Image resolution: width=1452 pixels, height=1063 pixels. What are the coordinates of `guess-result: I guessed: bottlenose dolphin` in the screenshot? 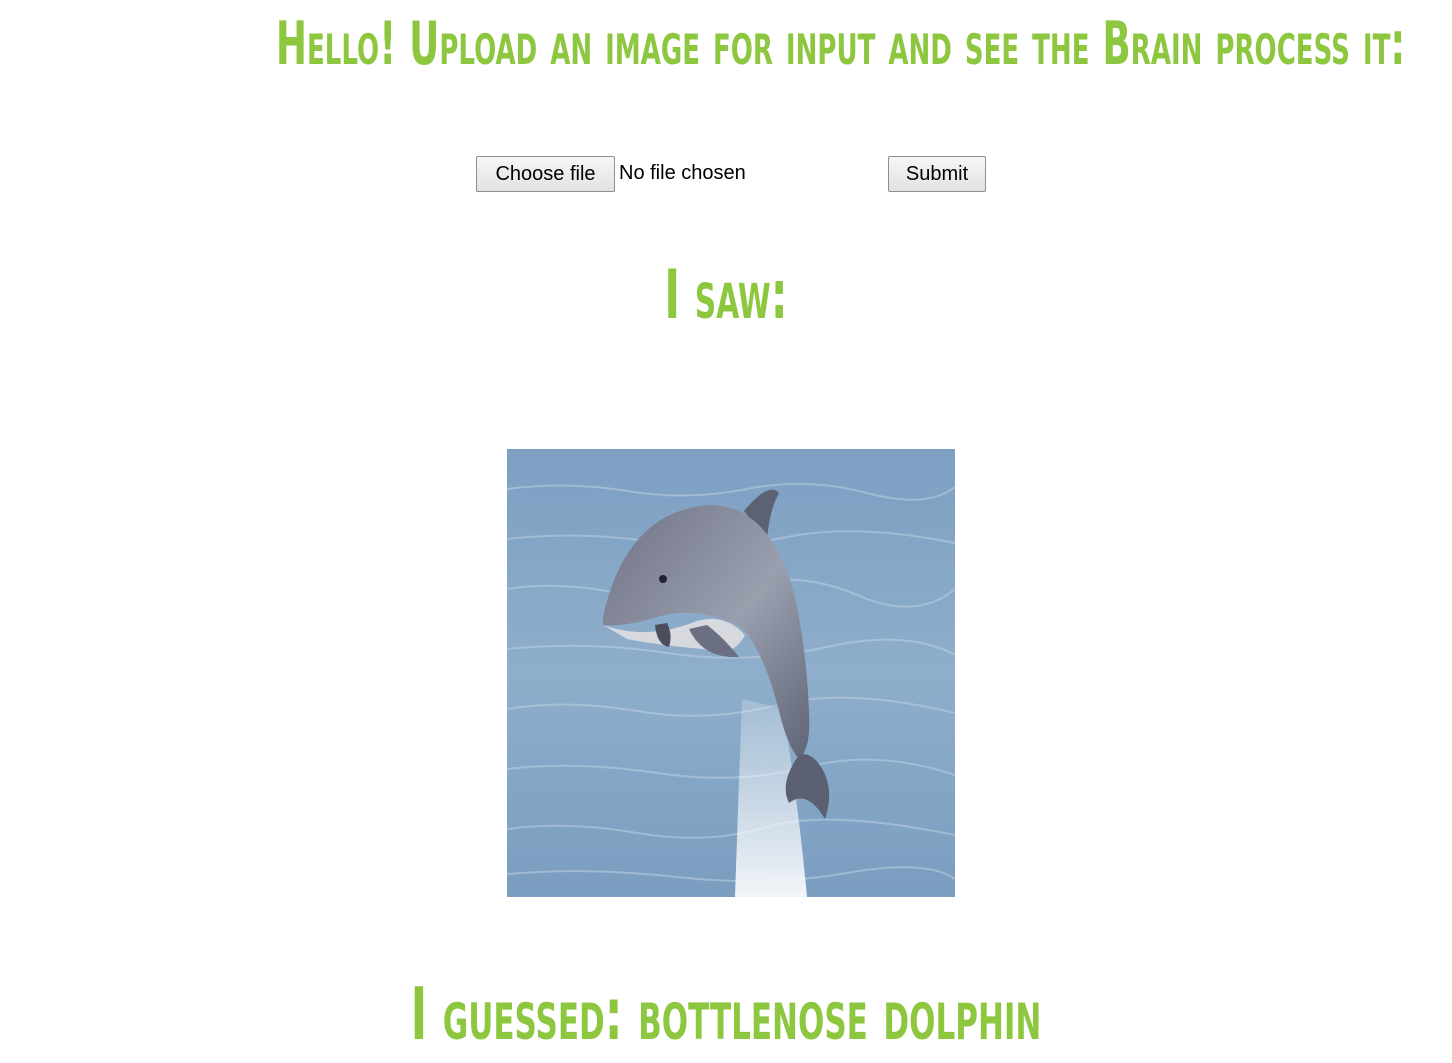 It's located at (726, 1014).